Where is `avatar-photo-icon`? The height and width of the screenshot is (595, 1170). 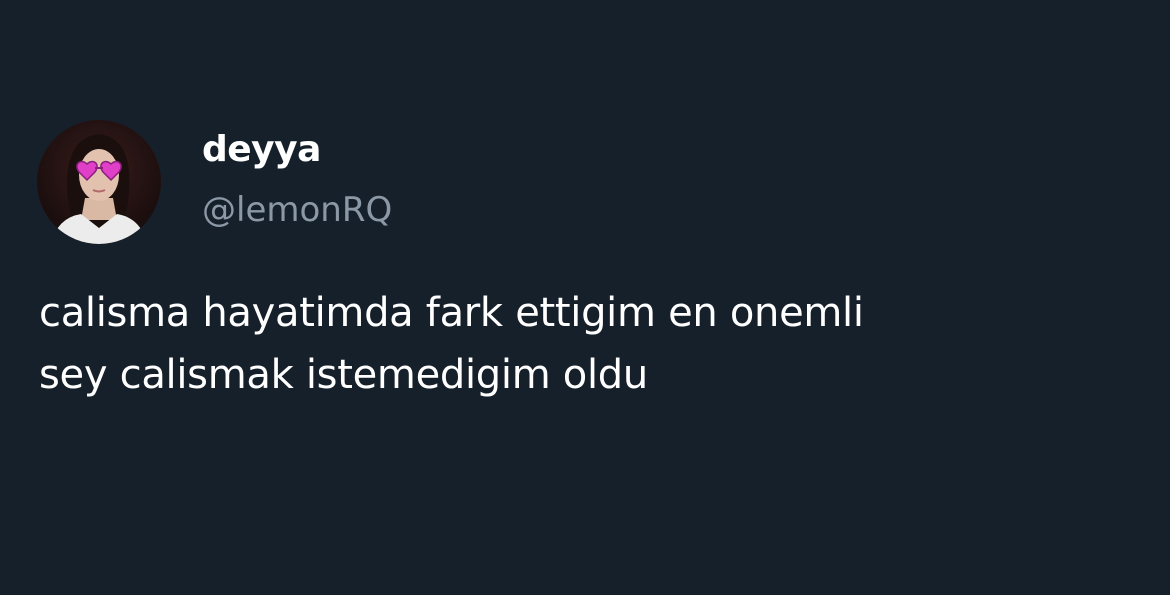
avatar-photo-icon is located at coordinates (99, 182).